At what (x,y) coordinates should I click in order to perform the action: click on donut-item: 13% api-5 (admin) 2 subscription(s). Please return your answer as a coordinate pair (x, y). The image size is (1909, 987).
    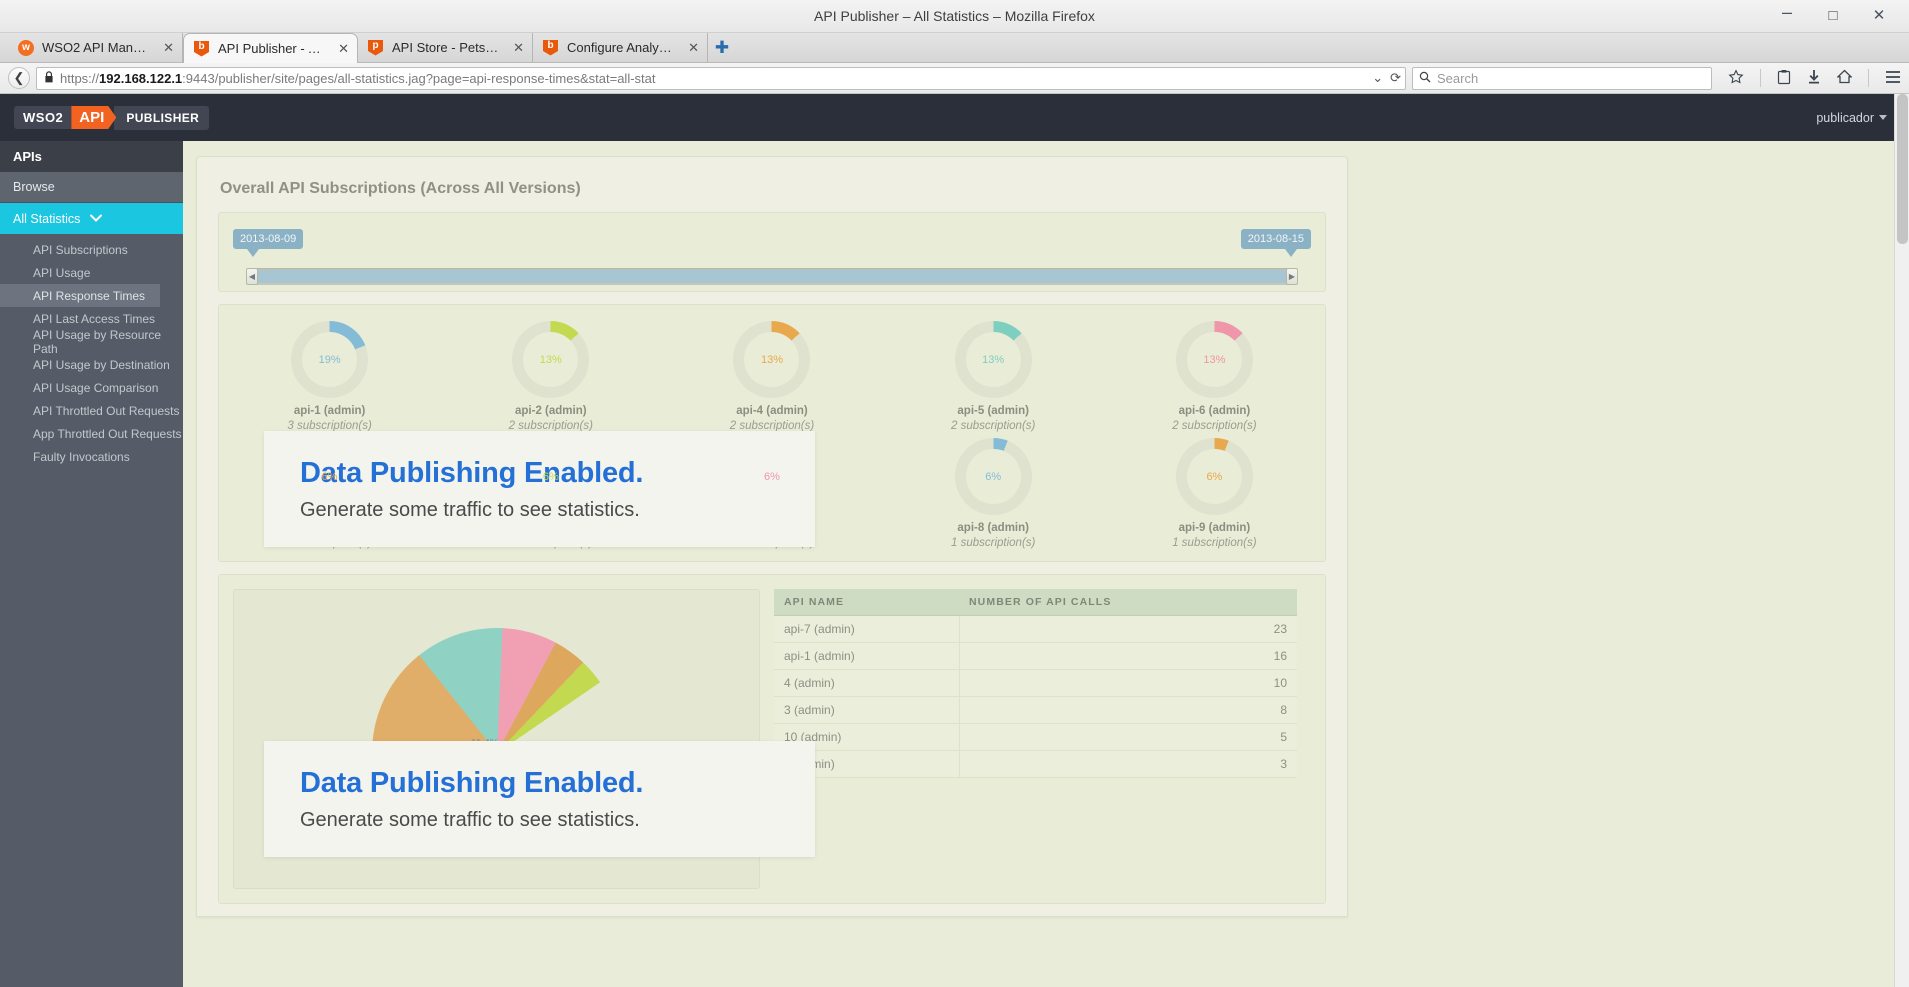
    Looking at the image, I should click on (993, 376).